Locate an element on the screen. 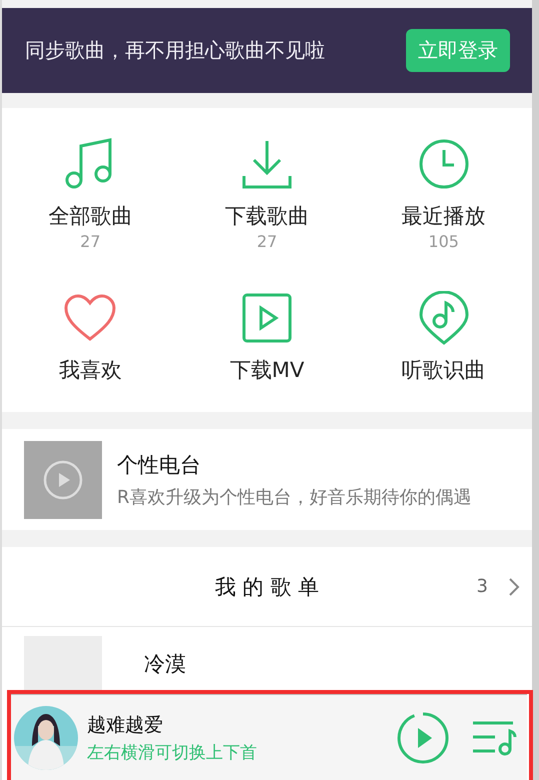 This screenshot has height=780, width=539. shortcut-label: 听歌识曲 is located at coordinates (444, 370).